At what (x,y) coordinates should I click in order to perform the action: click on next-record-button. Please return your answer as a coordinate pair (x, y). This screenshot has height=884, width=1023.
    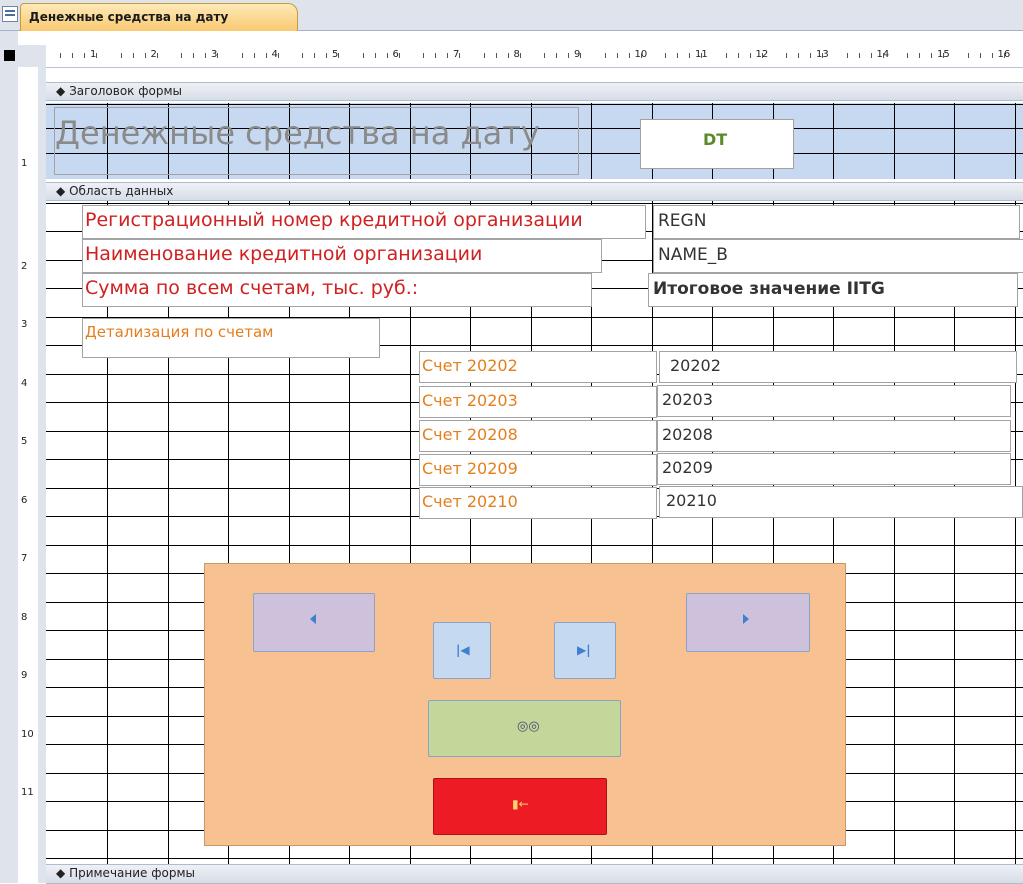
    Looking at the image, I should click on (748, 622).